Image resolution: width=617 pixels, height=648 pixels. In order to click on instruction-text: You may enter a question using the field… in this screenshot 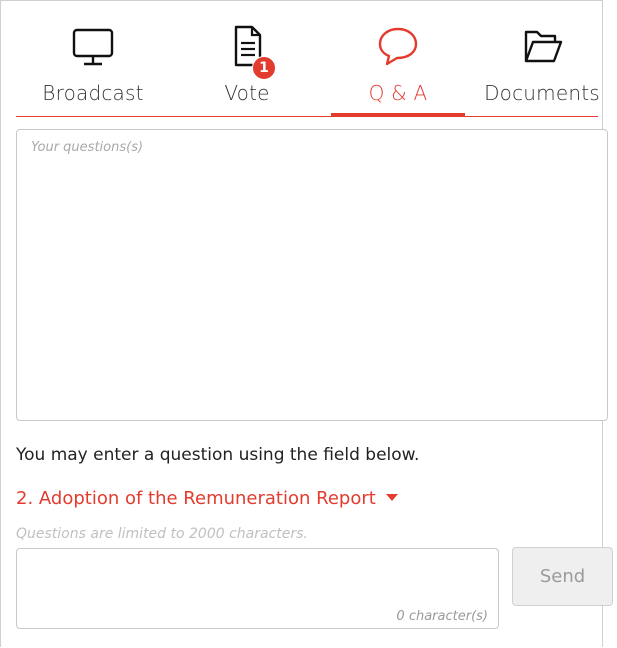, I will do `click(218, 455)`.